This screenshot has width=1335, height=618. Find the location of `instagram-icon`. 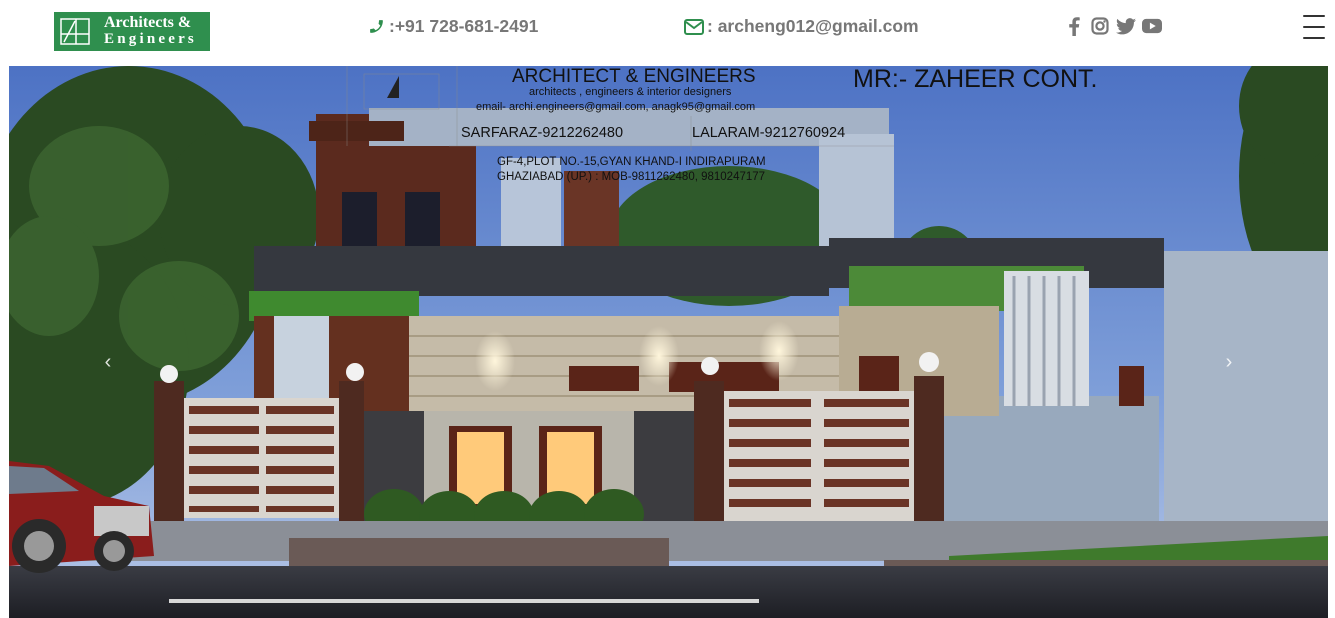

instagram-icon is located at coordinates (1100, 26).